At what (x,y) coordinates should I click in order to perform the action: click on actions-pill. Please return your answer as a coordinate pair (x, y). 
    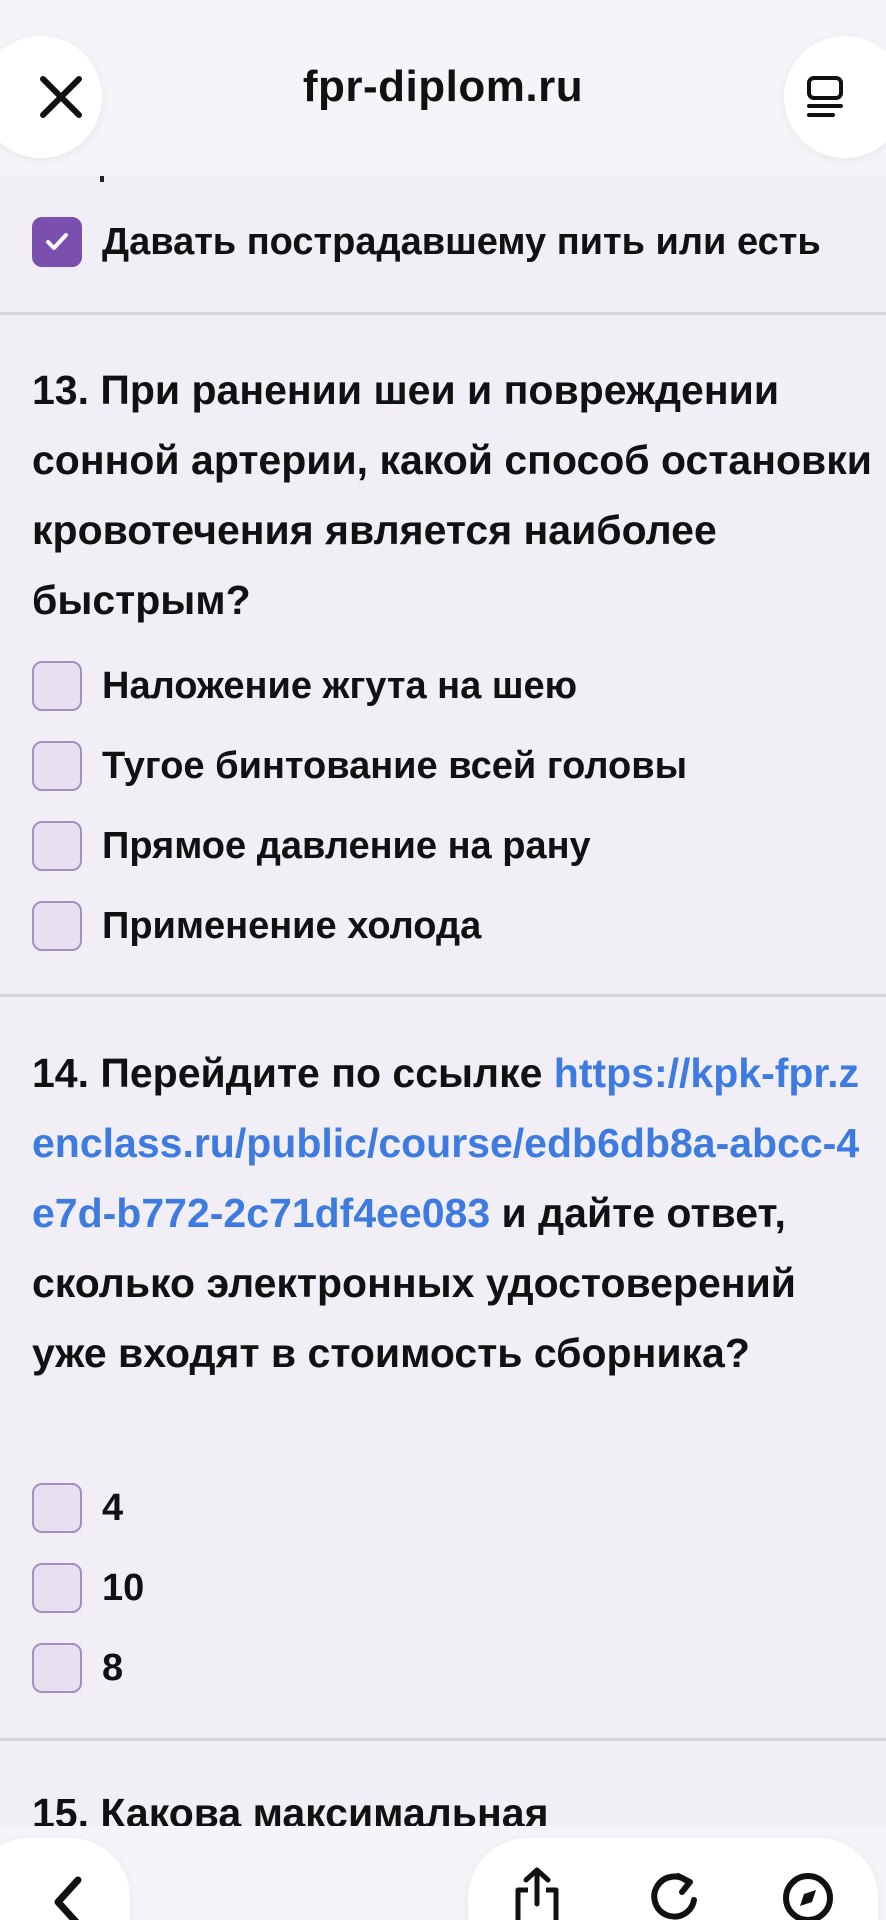
    Looking at the image, I should click on (673, 1879).